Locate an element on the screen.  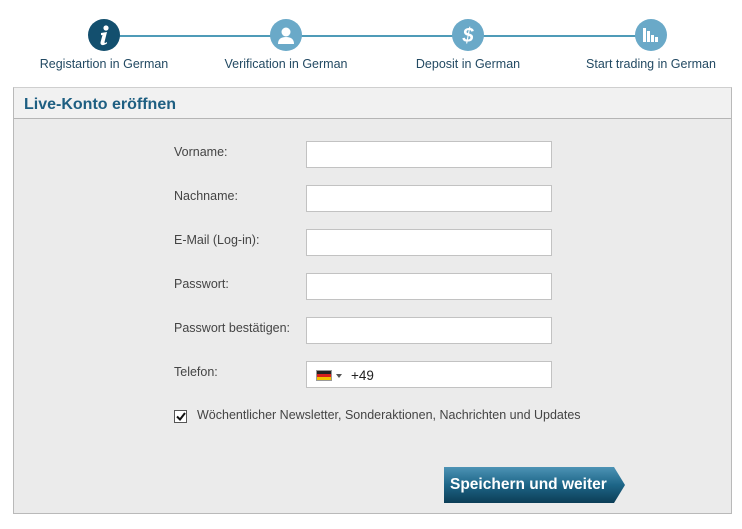
last-name-input is located at coordinates (429, 198).